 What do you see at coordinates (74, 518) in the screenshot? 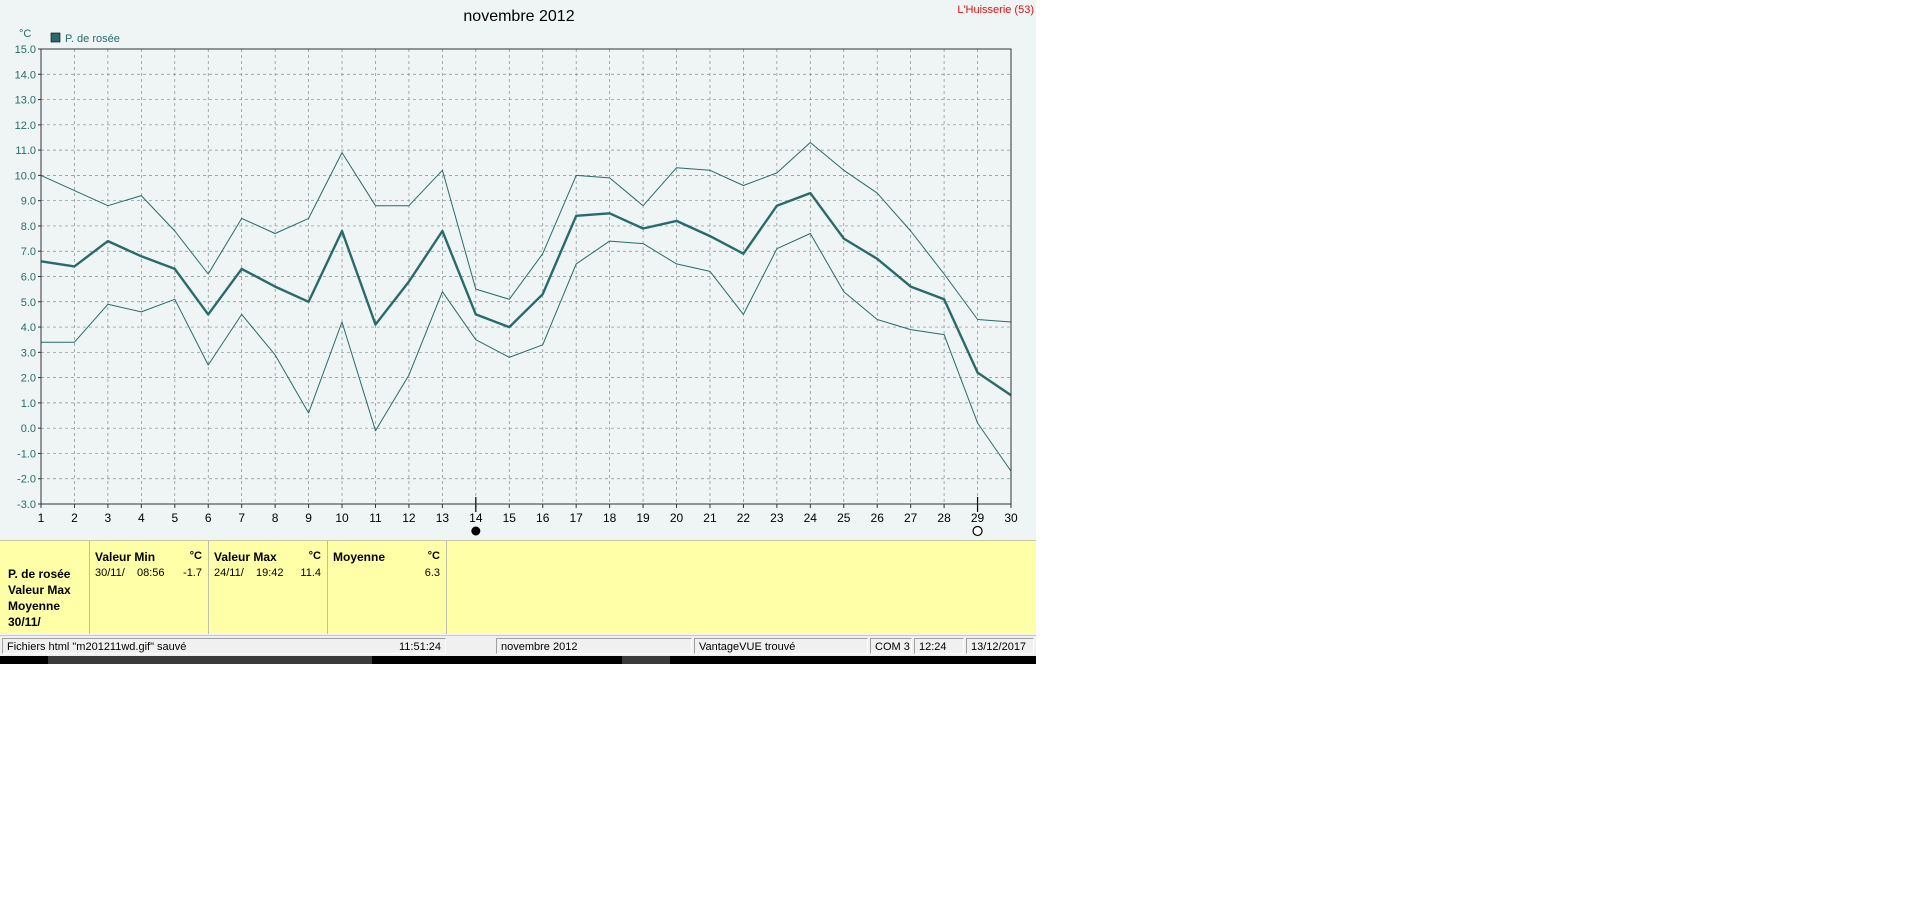
I see `x-tick-label: 2` at bounding box center [74, 518].